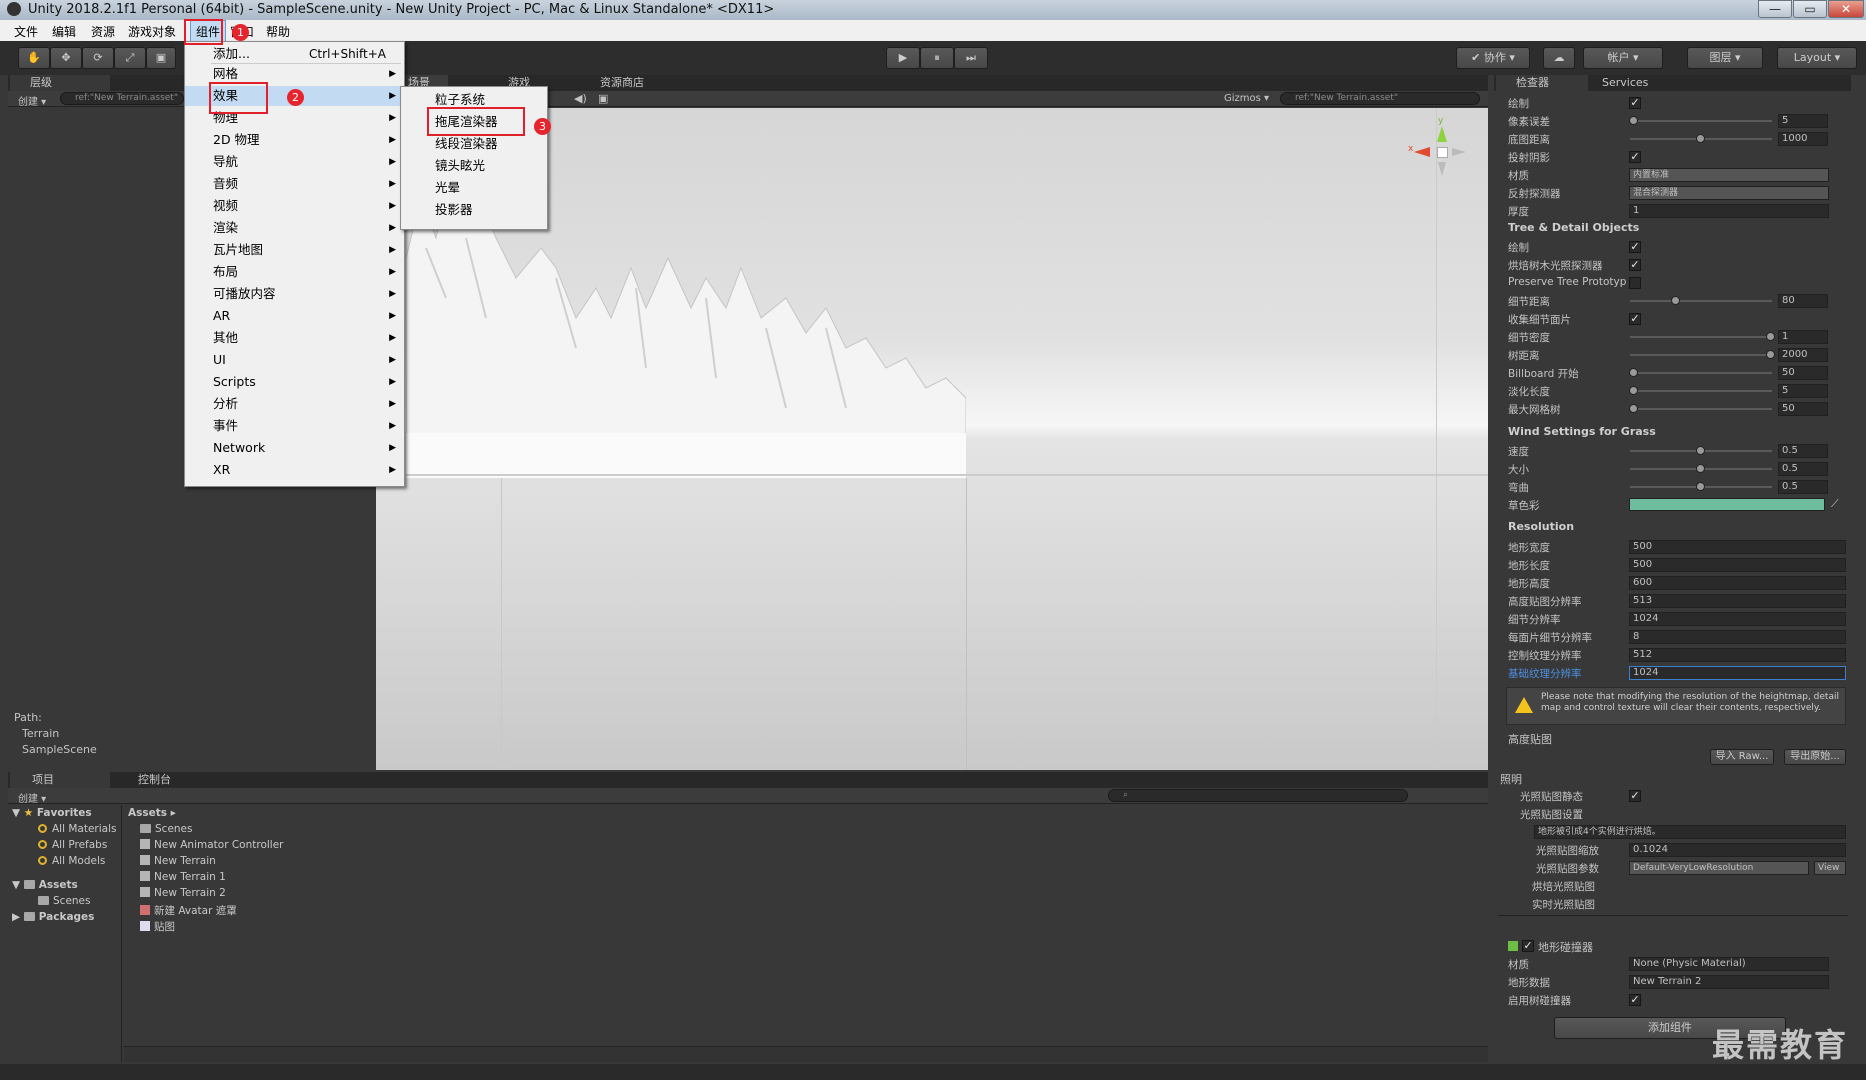 This screenshot has width=1866, height=1080. What do you see at coordinates (183, 877) in the screenshot?
I see `asset-new-terrain-1: New Terrain 1` at bounding box center [183, 877].